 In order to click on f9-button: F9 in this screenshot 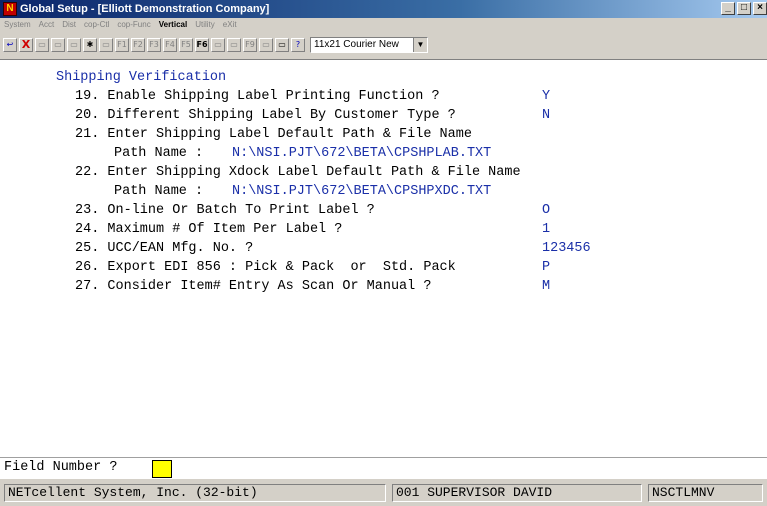, I will do `click(250, 45)`.